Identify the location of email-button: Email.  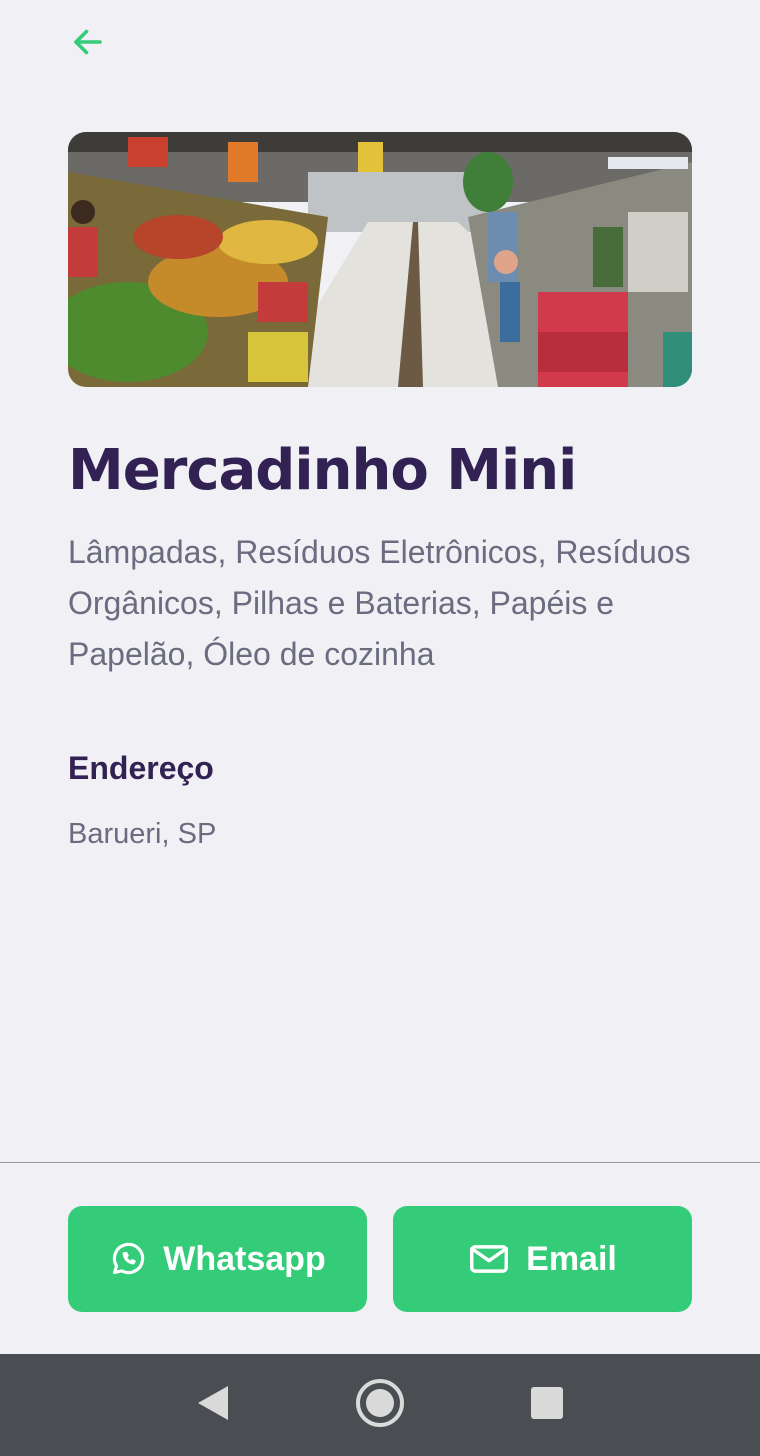
(542, 1259).